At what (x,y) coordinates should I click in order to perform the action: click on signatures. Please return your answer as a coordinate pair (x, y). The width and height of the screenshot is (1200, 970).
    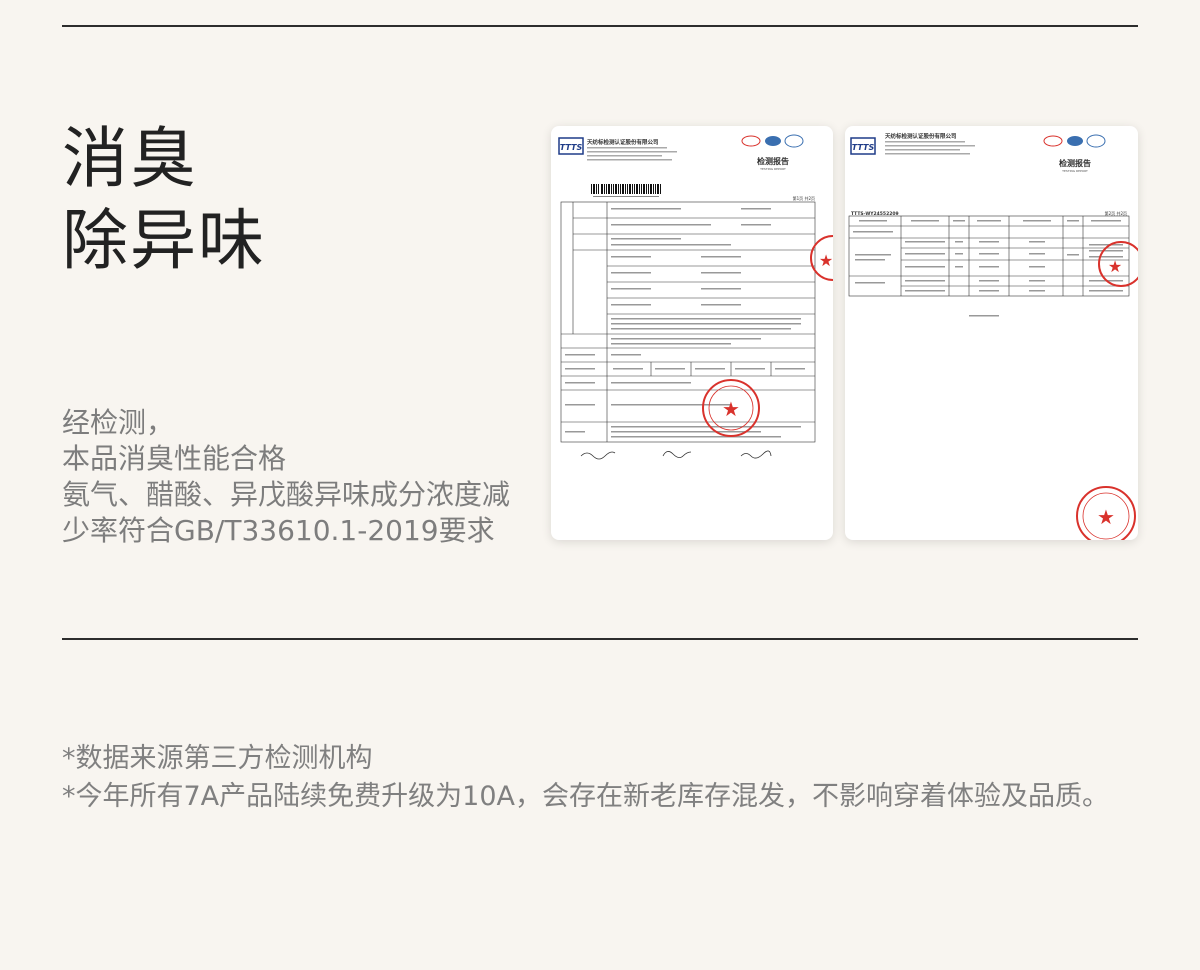
    Looking at the image, I should click on (676, 455).